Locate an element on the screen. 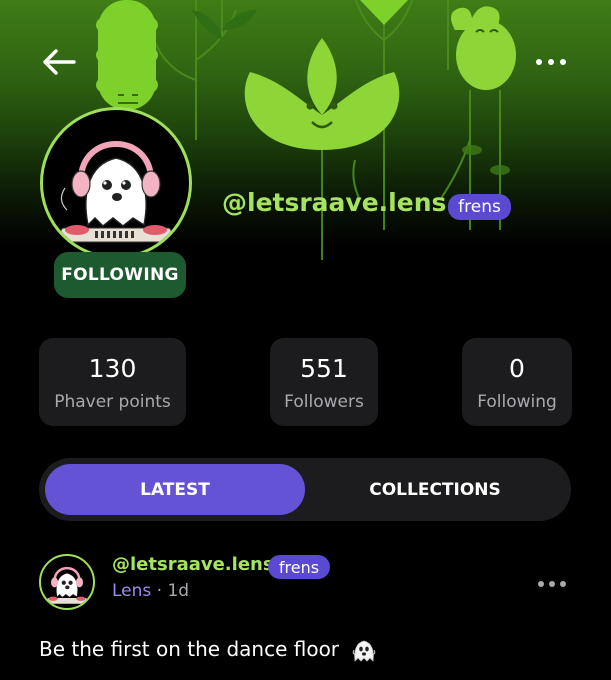 This screenshot has height=680, width=611. stat-label: Following is located at coordinates (517, 402).